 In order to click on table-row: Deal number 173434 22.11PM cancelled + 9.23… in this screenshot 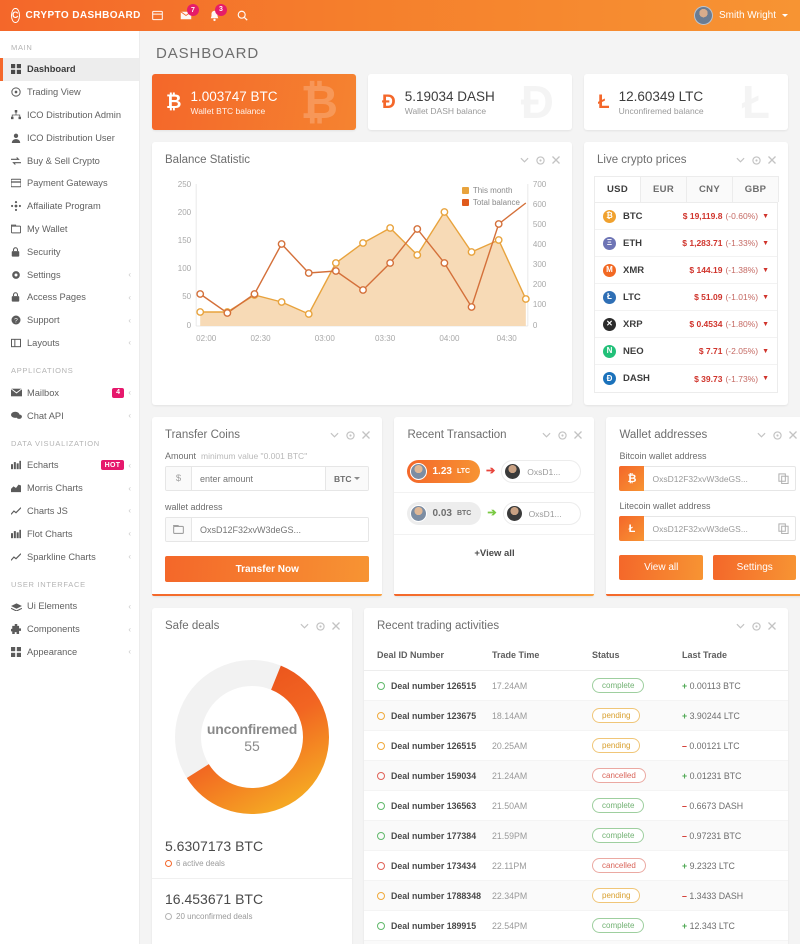, I will do `click(576, 865)`.